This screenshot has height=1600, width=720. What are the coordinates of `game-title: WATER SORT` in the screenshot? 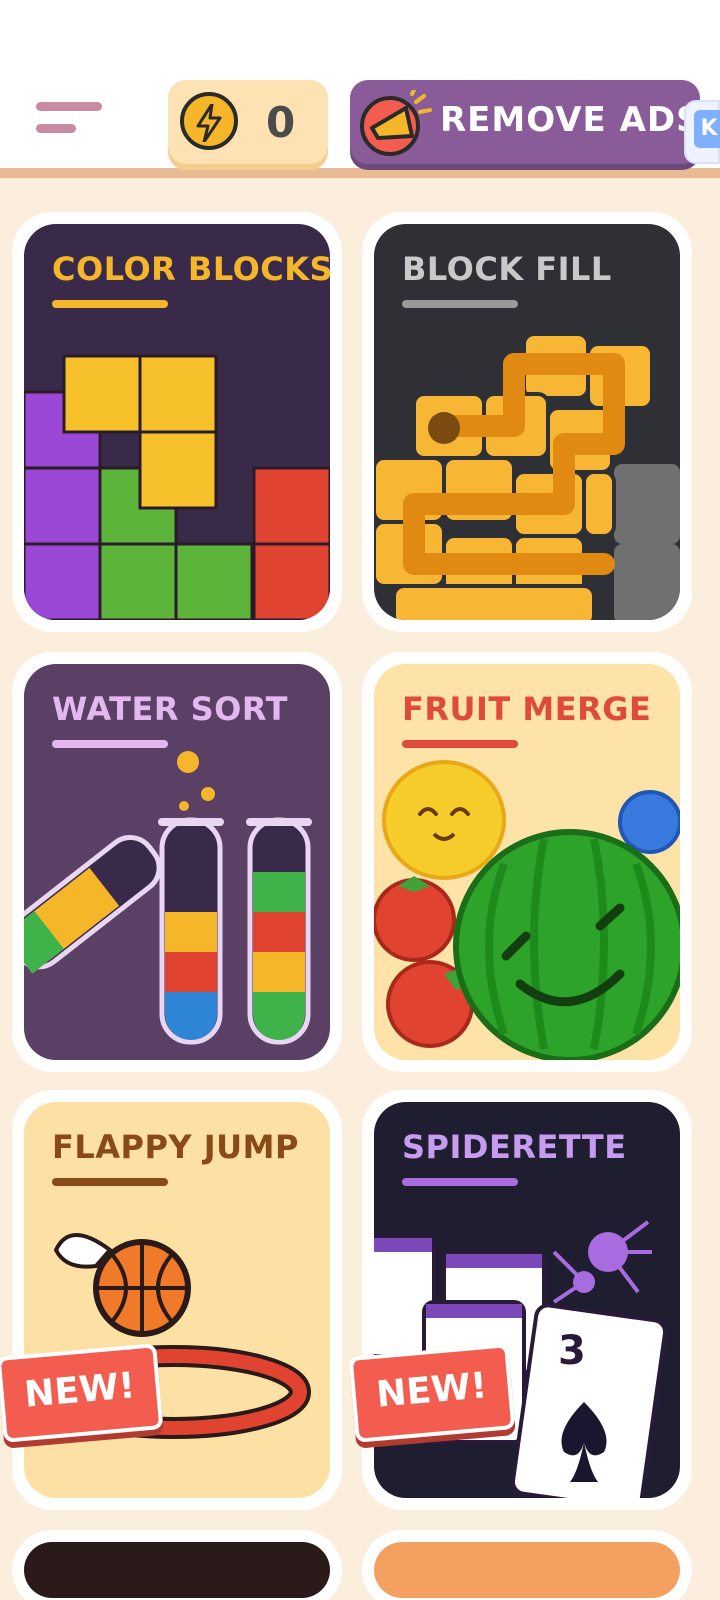 It's located at (170, 709).